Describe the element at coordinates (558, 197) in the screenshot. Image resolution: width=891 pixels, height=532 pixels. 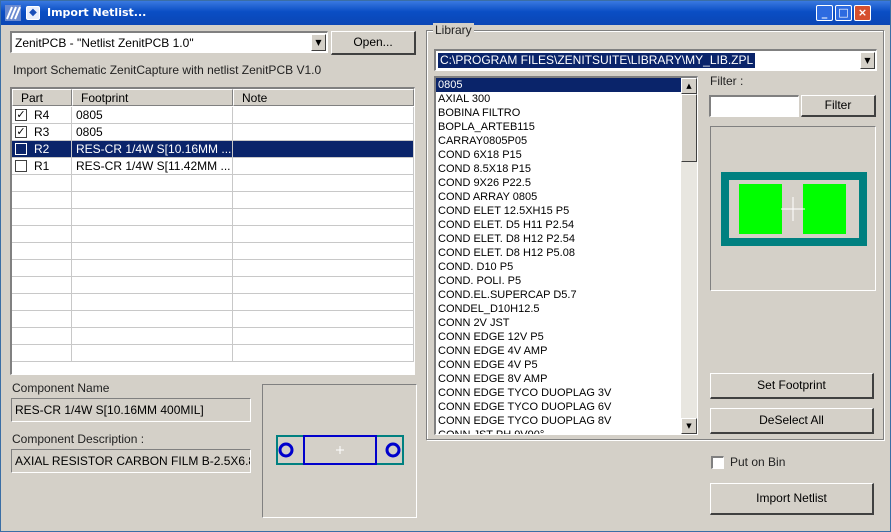
I see `list-item: COND ARRAY 0805` at that location.